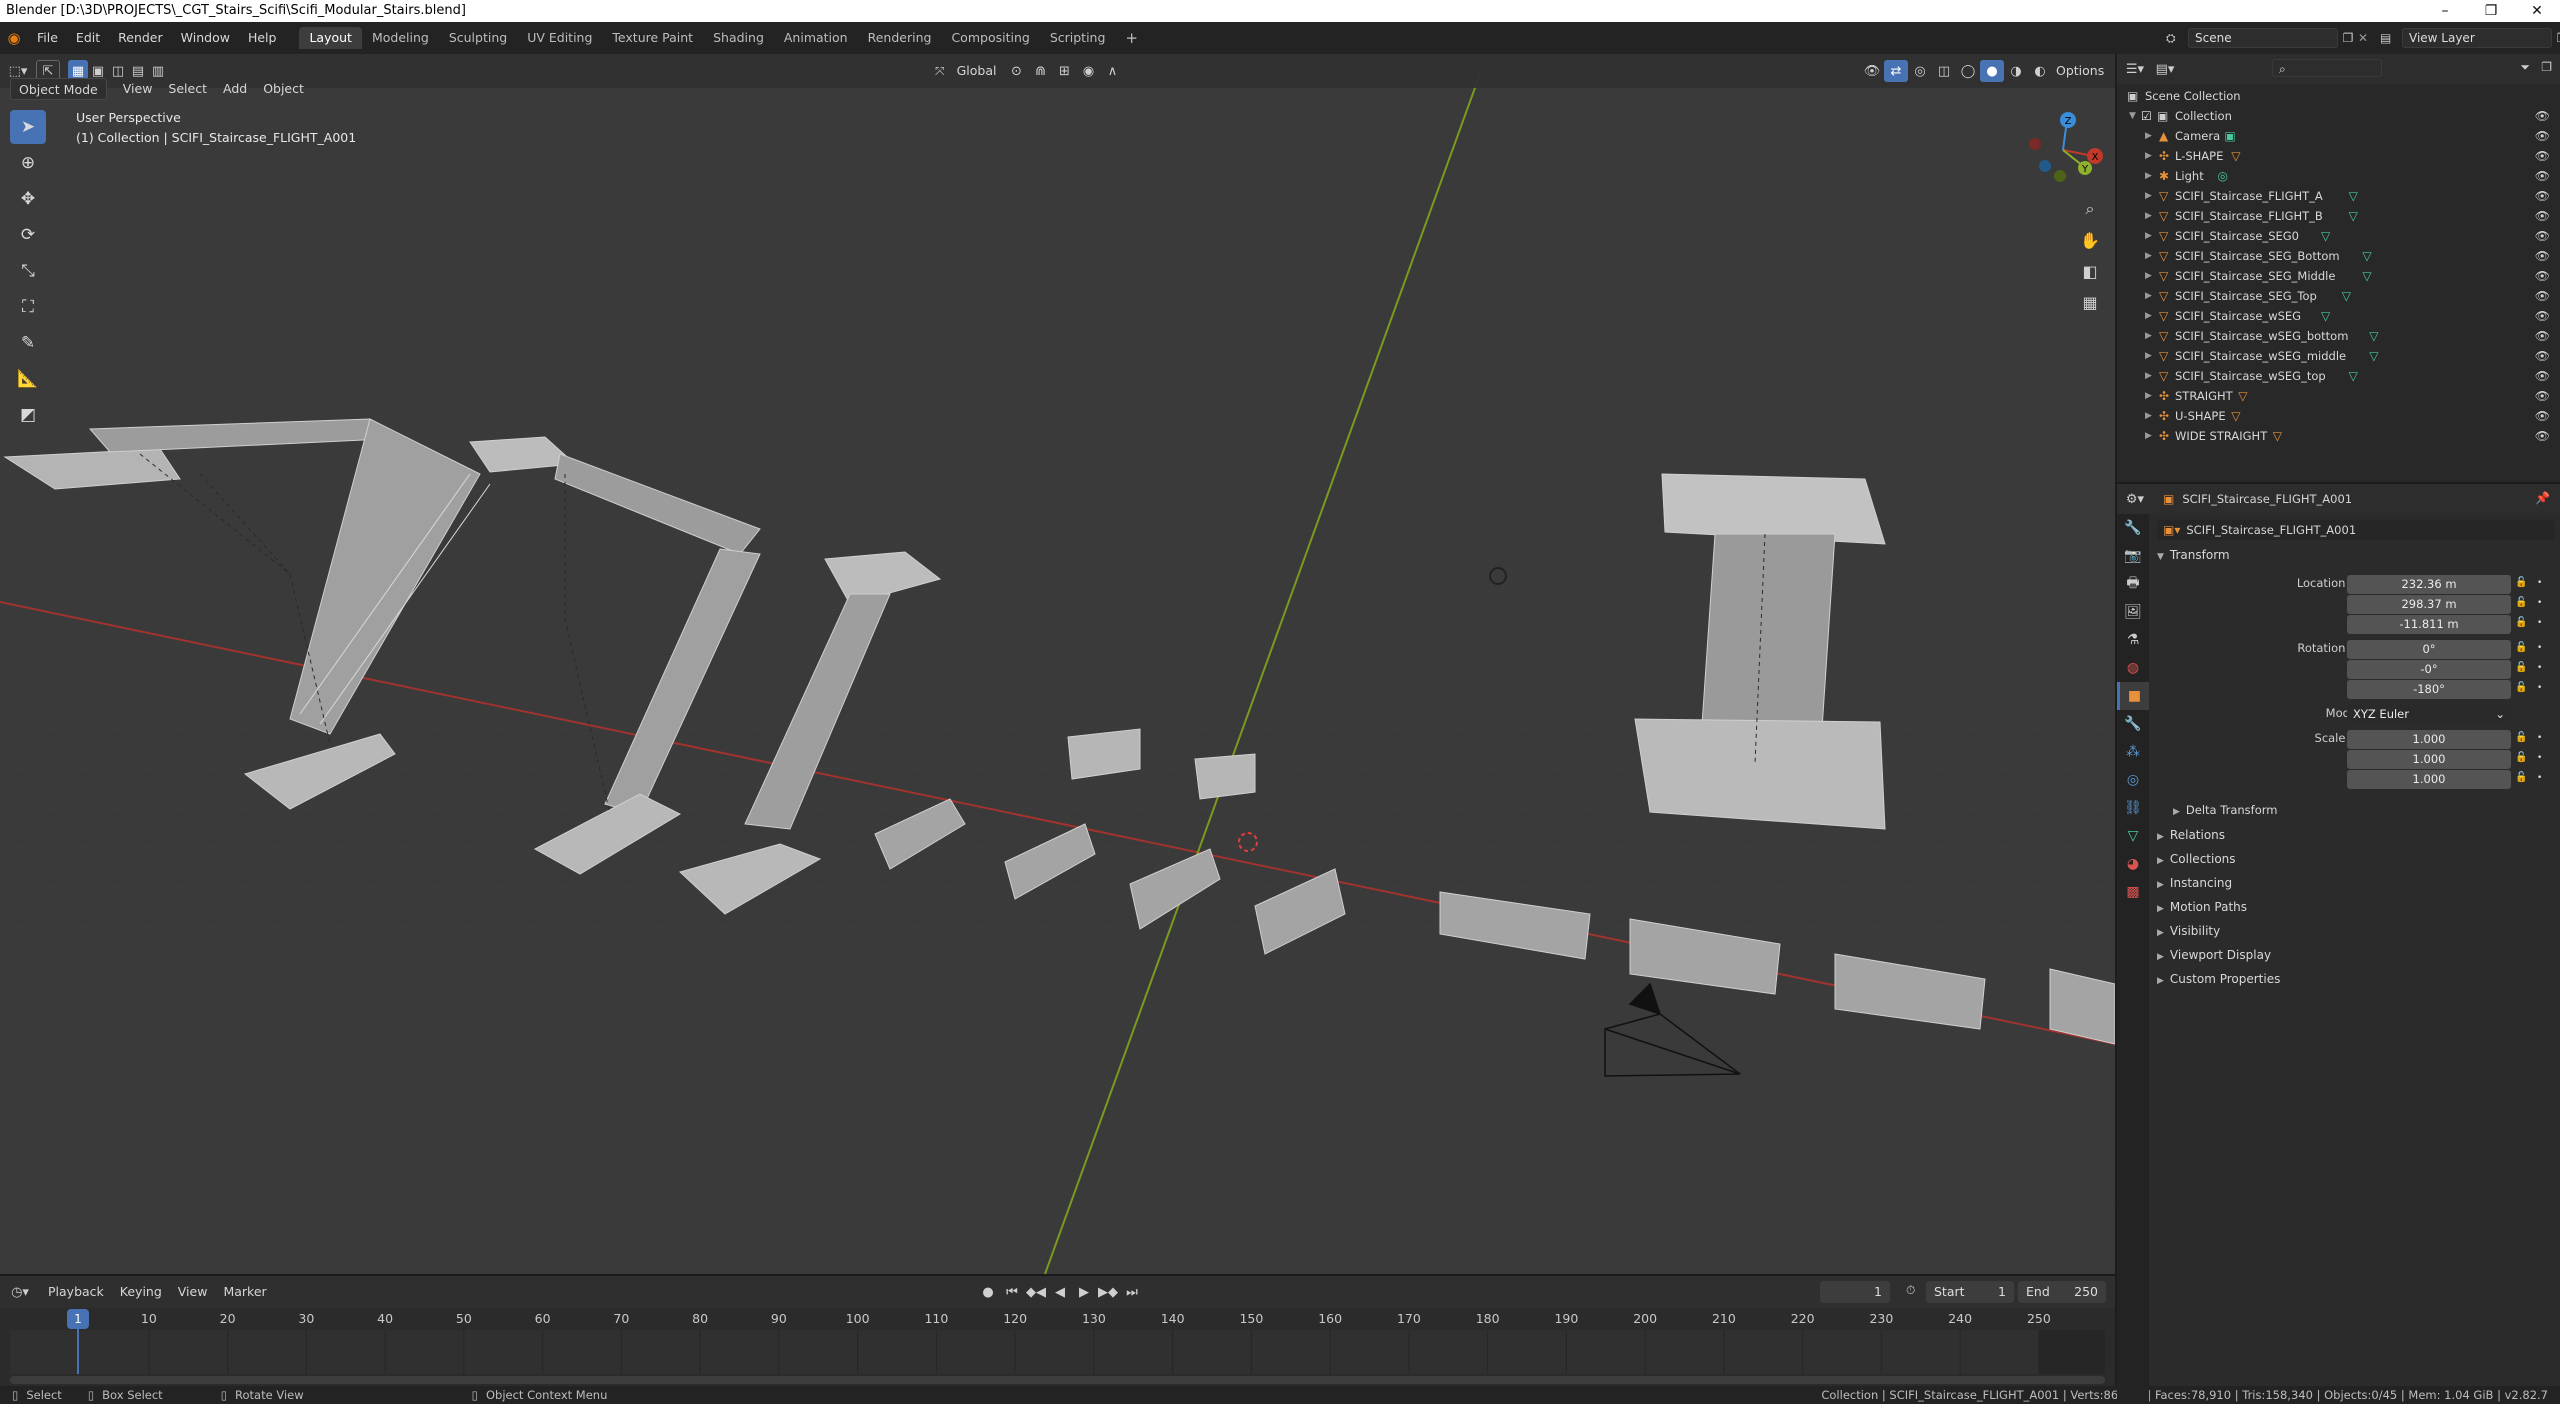  Describe the element at coordinates (2338, 176) in the screenshot. I see `outliner-item: ▶ ✱ Light ◎ 👁` at that location.